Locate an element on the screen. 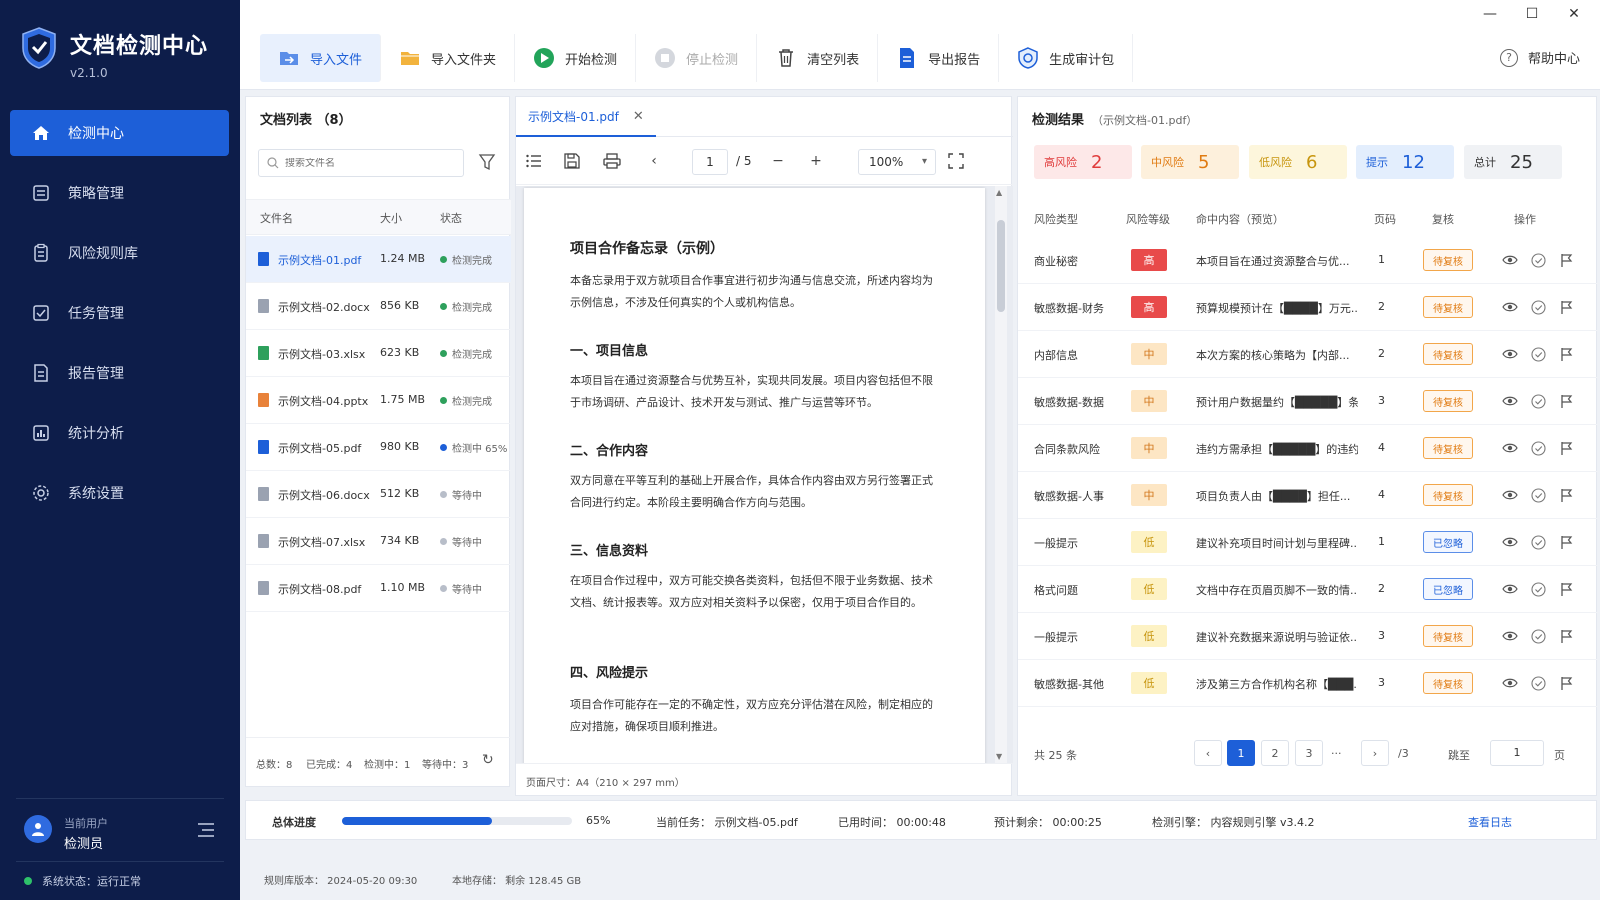  sidebar-item-rules: 风险规则库 is located at coordinates (119, 253).